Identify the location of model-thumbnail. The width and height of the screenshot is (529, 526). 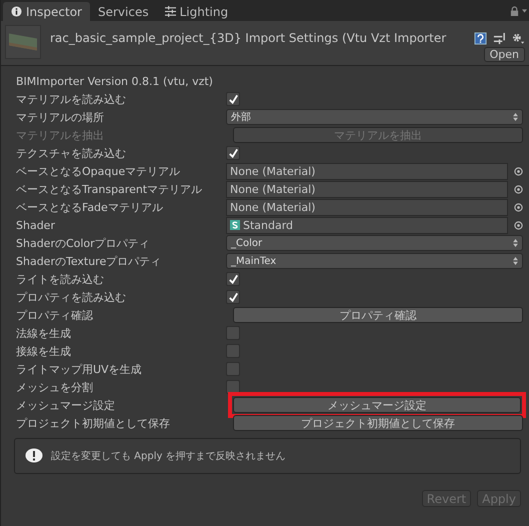
(23, 42).